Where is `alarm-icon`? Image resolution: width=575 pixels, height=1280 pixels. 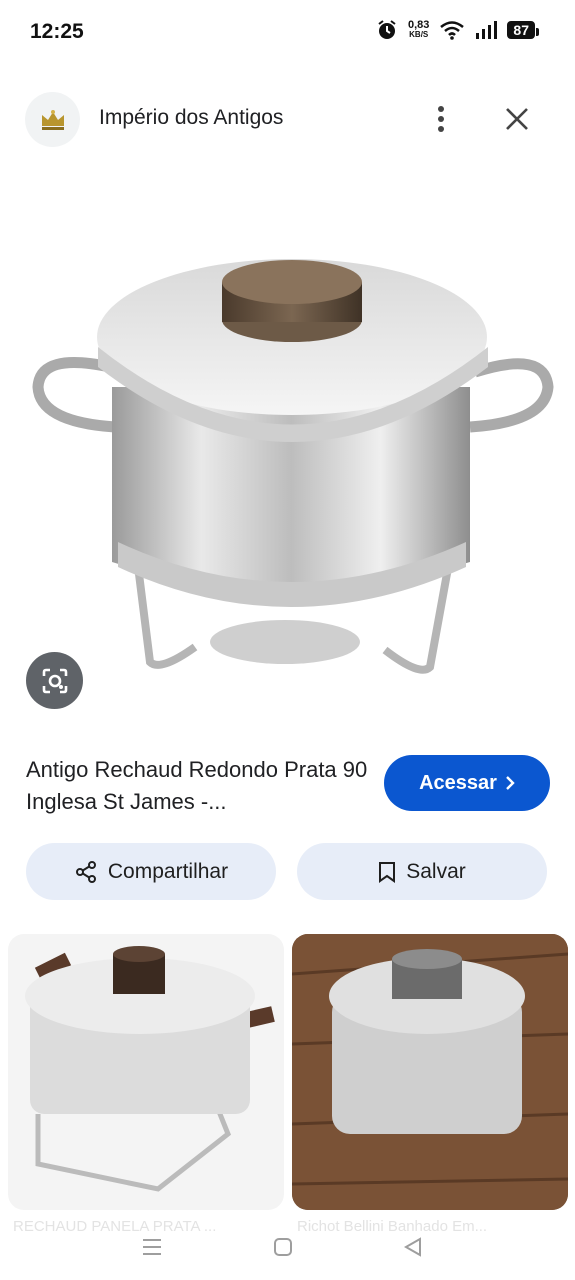 alarm-icon is located at coordinates (387, 29).